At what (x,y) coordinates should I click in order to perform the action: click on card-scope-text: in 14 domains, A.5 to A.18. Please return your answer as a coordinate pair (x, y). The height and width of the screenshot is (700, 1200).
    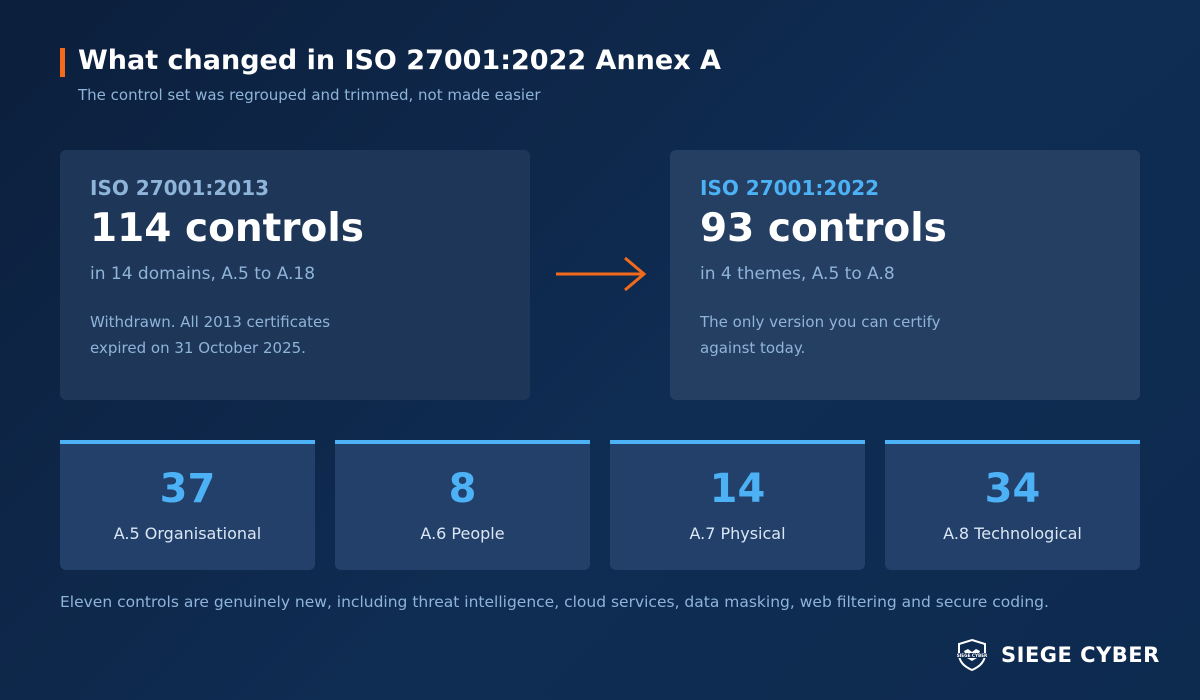
    Looking at the image, I should click on (203, 274).